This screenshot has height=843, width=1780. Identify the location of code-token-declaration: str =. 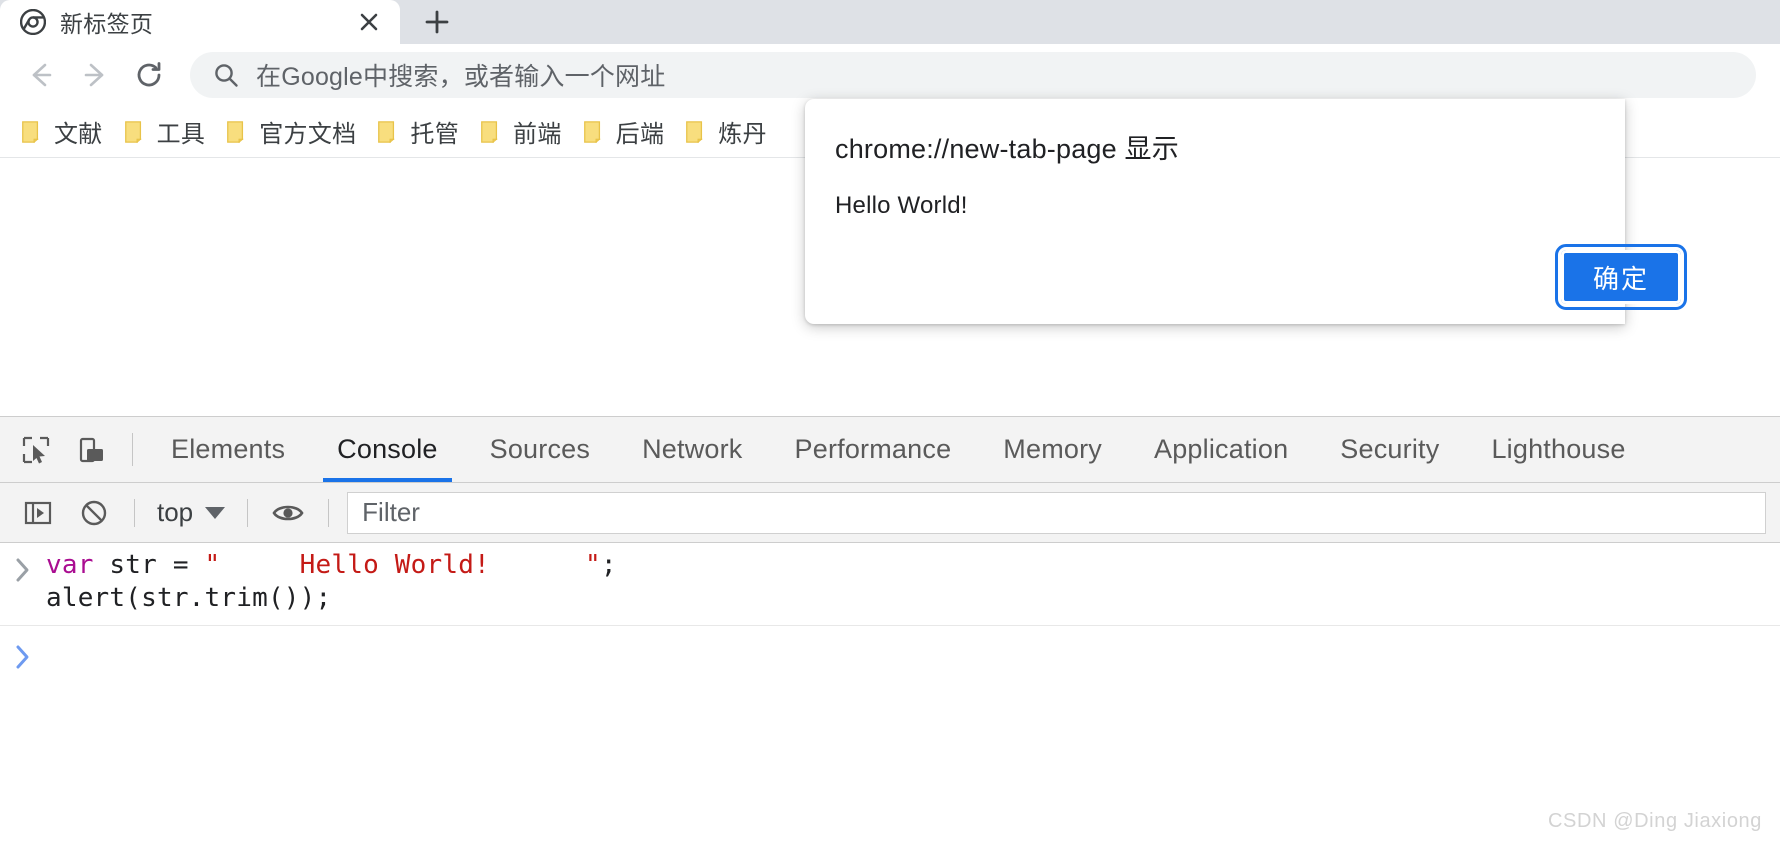
(149, 565).